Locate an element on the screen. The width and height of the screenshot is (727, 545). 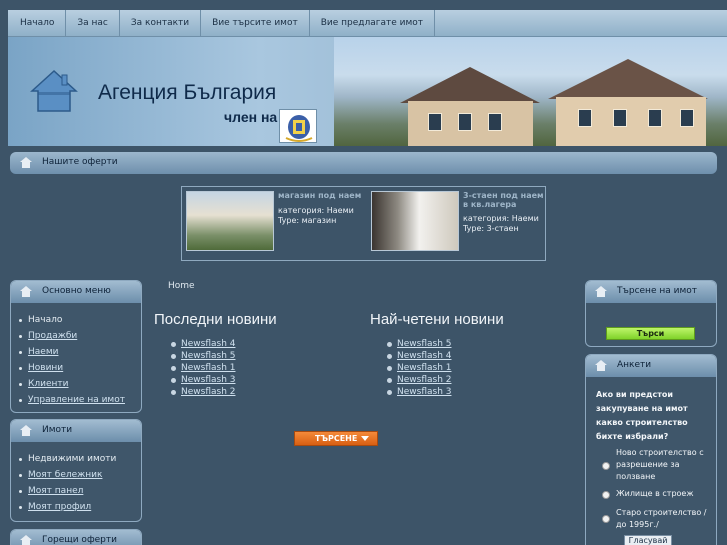
menu-item-real-estate: Недвижими имоти is located at coordinates (80, 459).